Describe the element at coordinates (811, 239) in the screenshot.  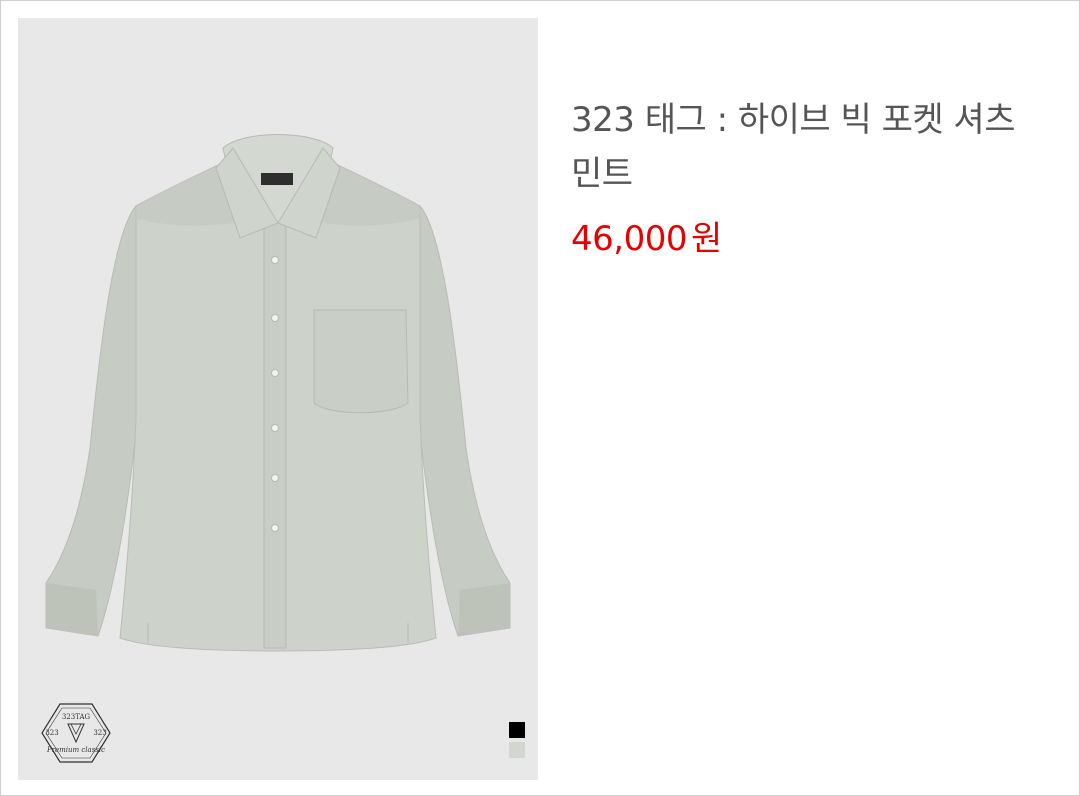
I see `price-row: 46,000 원` at that location.